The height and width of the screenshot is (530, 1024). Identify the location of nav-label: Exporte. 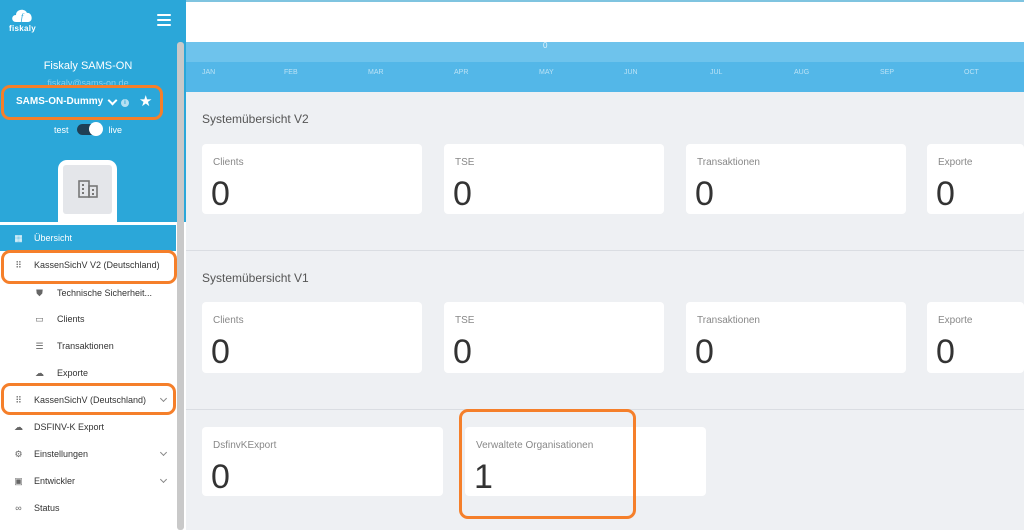
(73, 373).